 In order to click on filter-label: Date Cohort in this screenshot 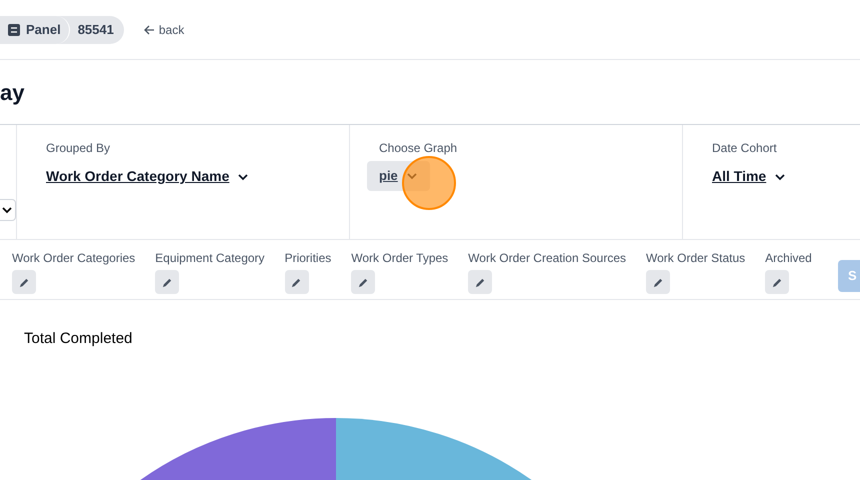, I will do `click(745, 148)`.